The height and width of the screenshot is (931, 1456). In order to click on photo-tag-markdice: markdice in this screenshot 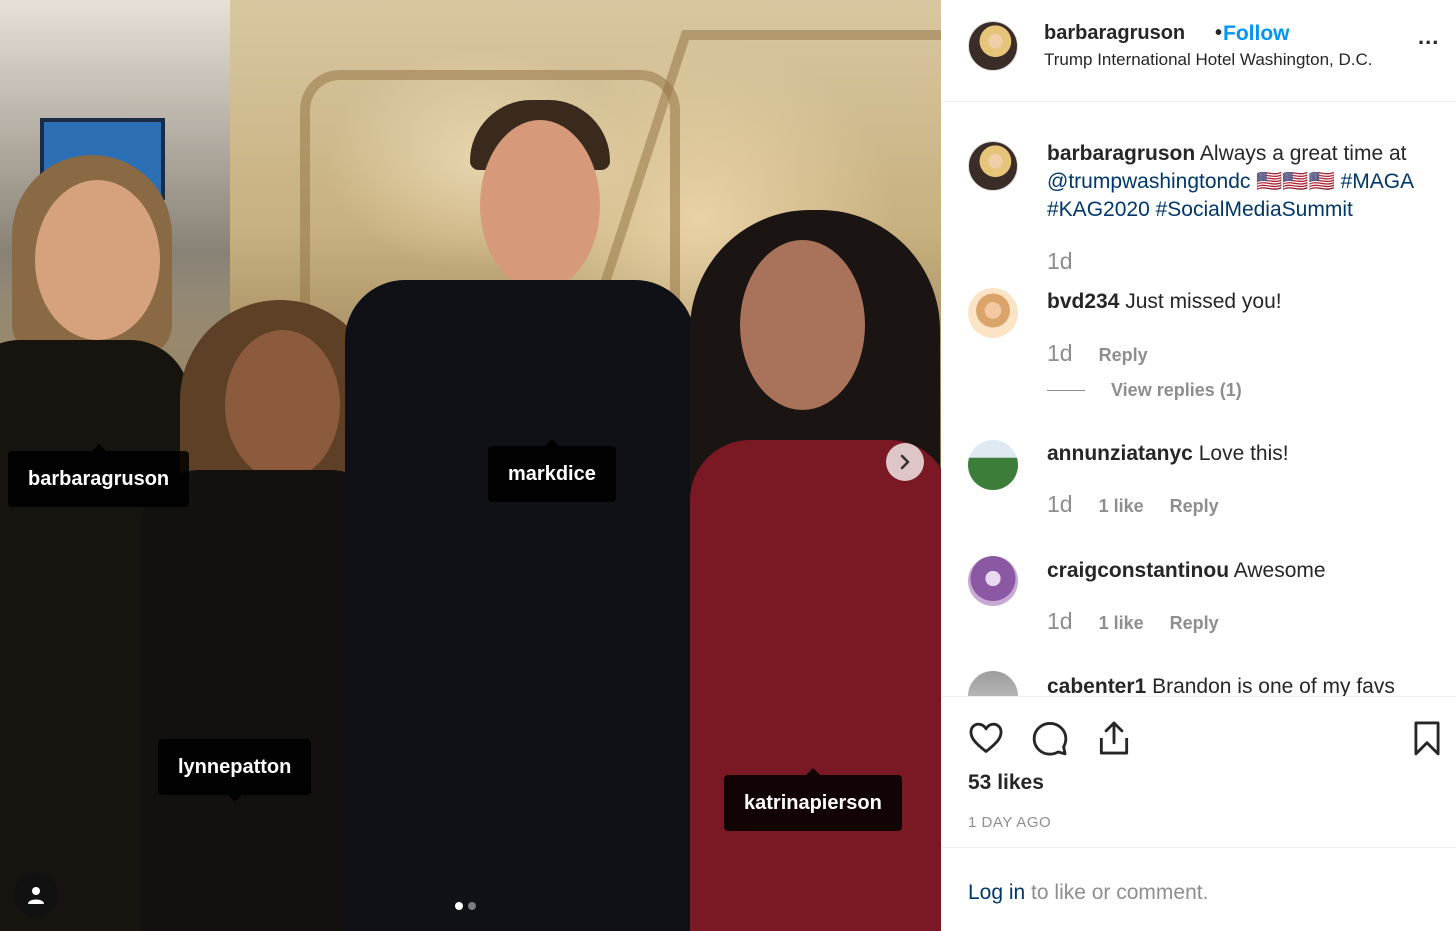, I will do `click(552, 470)`.